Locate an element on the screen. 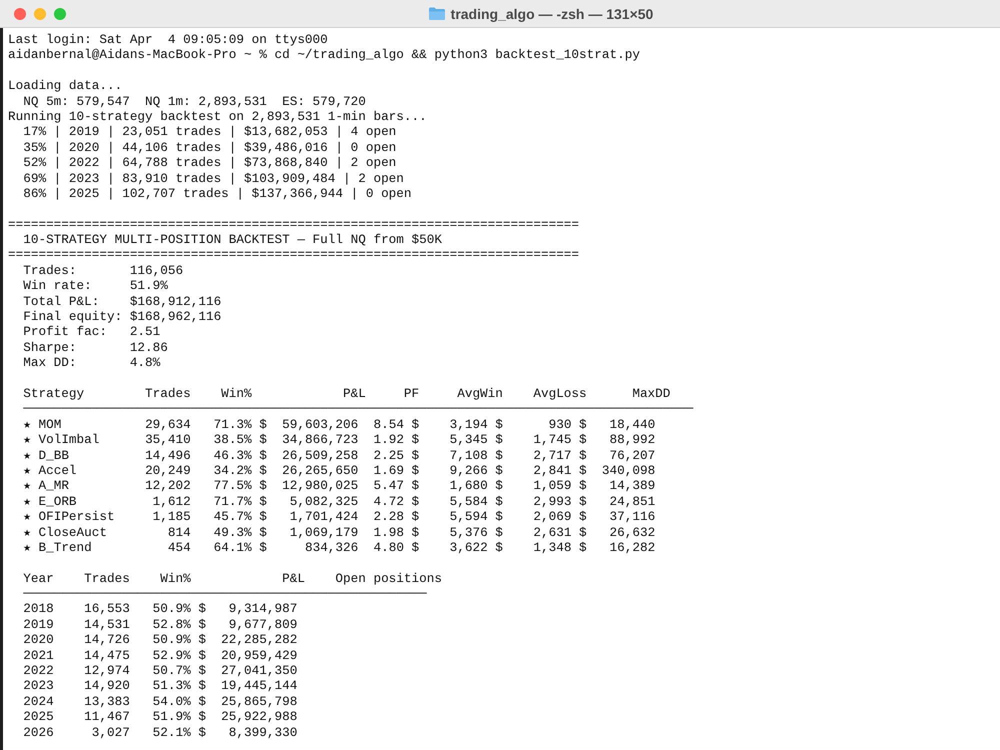 The image size is (1000, 750). terminal-line: ★ B_Trend 454 64.1% $ 834,326 4.80 $ 3,622 $ 1,348 $ 16,282 is located at coordinates (339, 548).